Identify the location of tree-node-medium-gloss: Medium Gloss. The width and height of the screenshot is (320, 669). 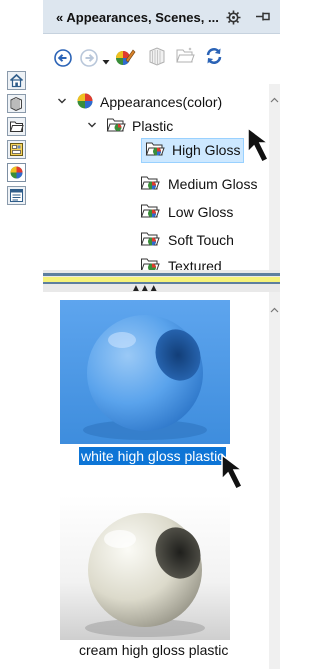
(198, 184).